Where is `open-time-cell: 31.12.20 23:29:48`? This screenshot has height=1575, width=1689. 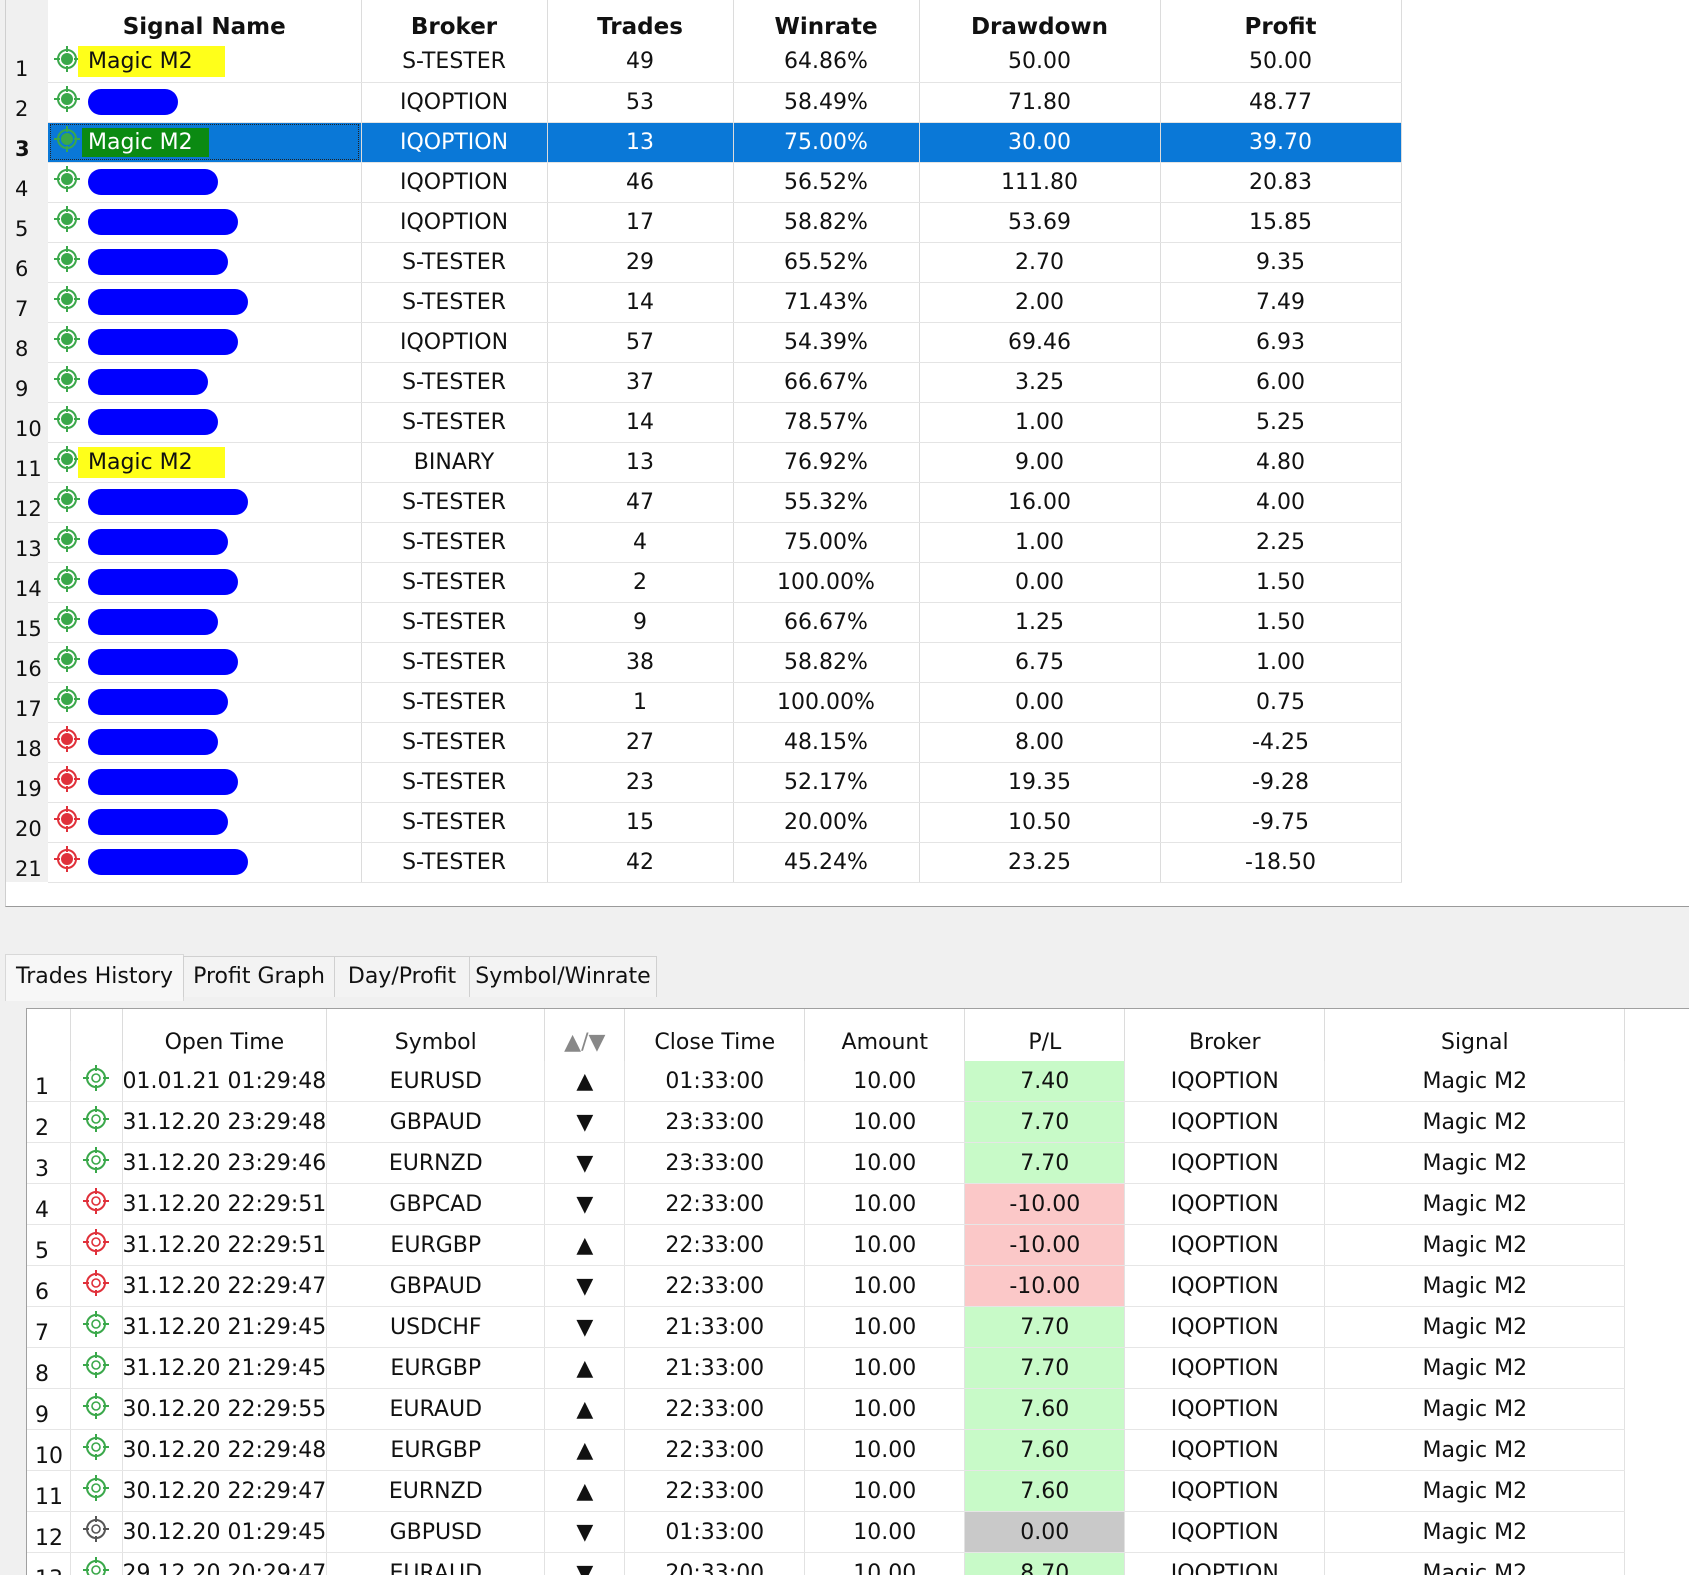 open-time-cell: 31.12.20 23:29:48 is located at coordinates (224, 1122).